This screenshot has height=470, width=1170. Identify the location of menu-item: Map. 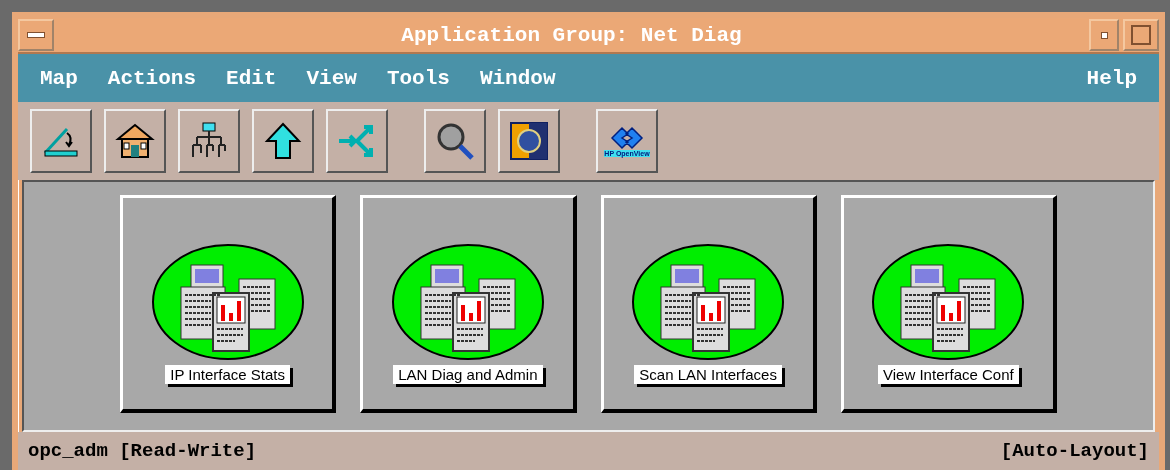
(59, 78).